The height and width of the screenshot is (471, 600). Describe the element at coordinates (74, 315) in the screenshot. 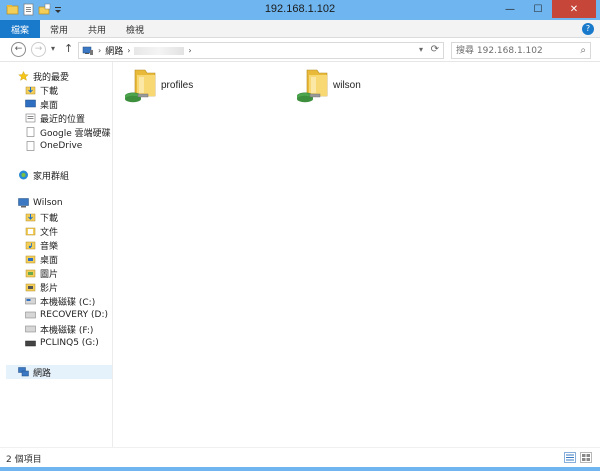

I see `sidebar-item-label: RECOVERY (D:)` at that location.